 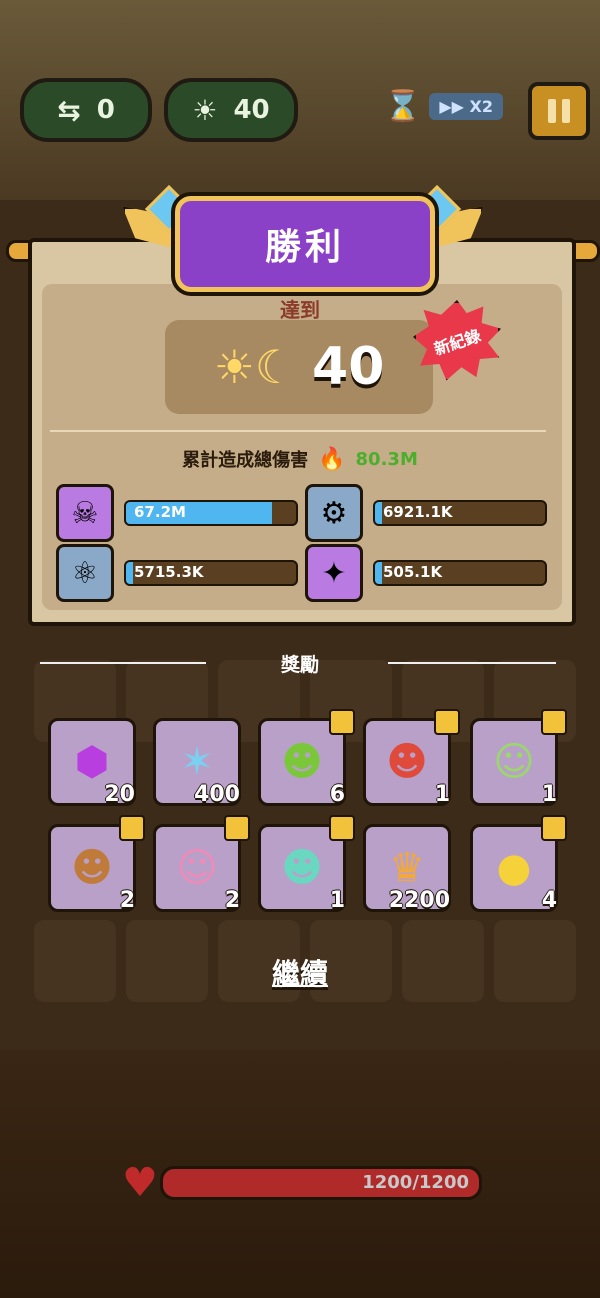 What do you see at coordinates (299, 665) in the screenshot?
I see `rewards-title: 獎勵` at bounding box center [299, 665].